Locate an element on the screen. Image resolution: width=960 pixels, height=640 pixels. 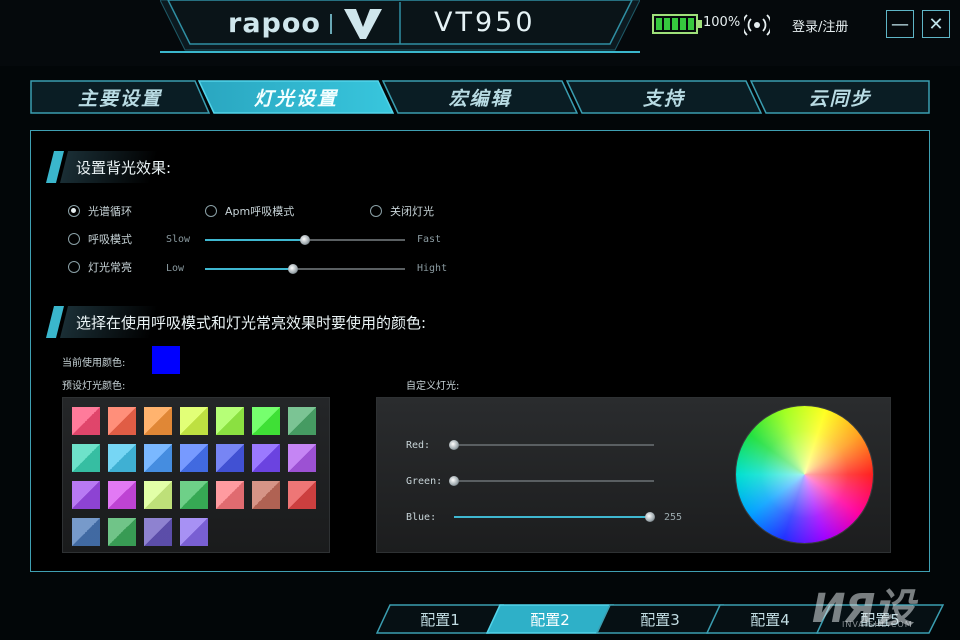
main-tabs: 主要设置 灯光设置 宏编辑 支持 云同步 is located at coordinates (480, 98).